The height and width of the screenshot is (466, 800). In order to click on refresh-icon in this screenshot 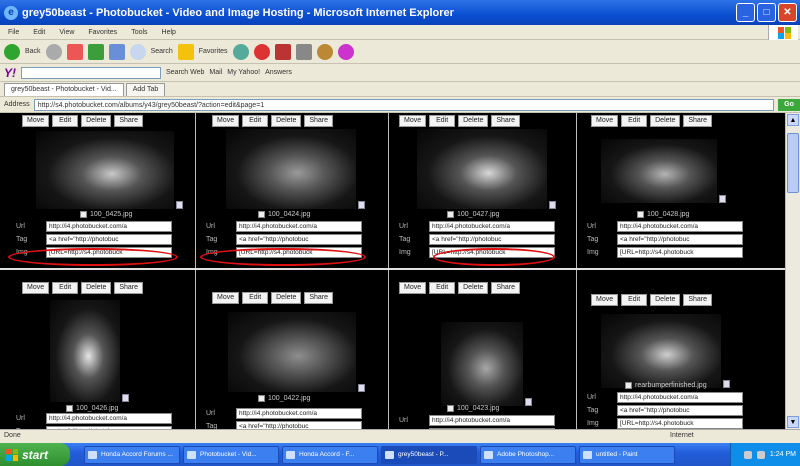, I will do `click(95, 51)`.